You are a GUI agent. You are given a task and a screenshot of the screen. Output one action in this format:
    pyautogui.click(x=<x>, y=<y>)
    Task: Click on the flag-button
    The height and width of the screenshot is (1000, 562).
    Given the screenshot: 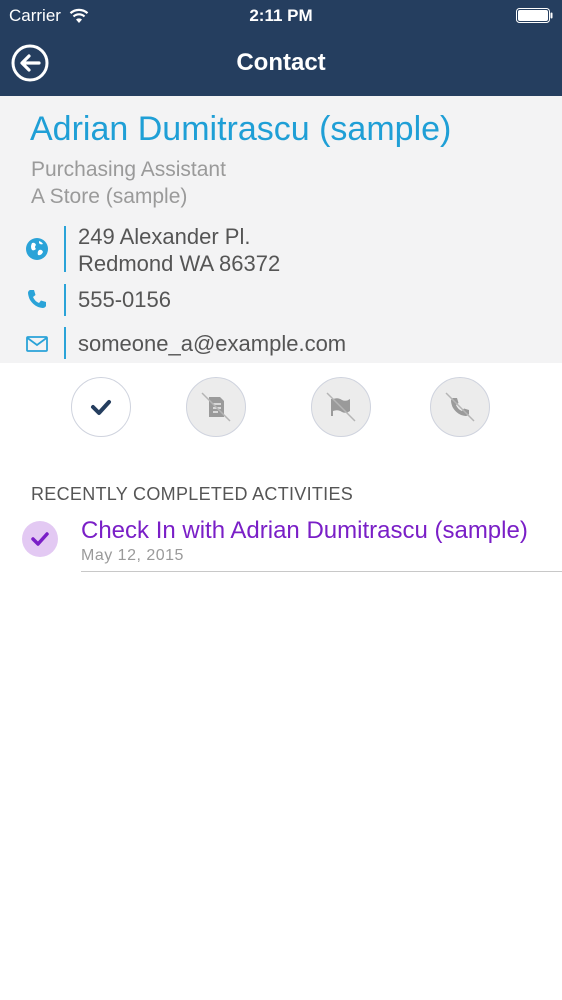 What is the action you would take?
    pyautogui.click(x=341, y=407)
    